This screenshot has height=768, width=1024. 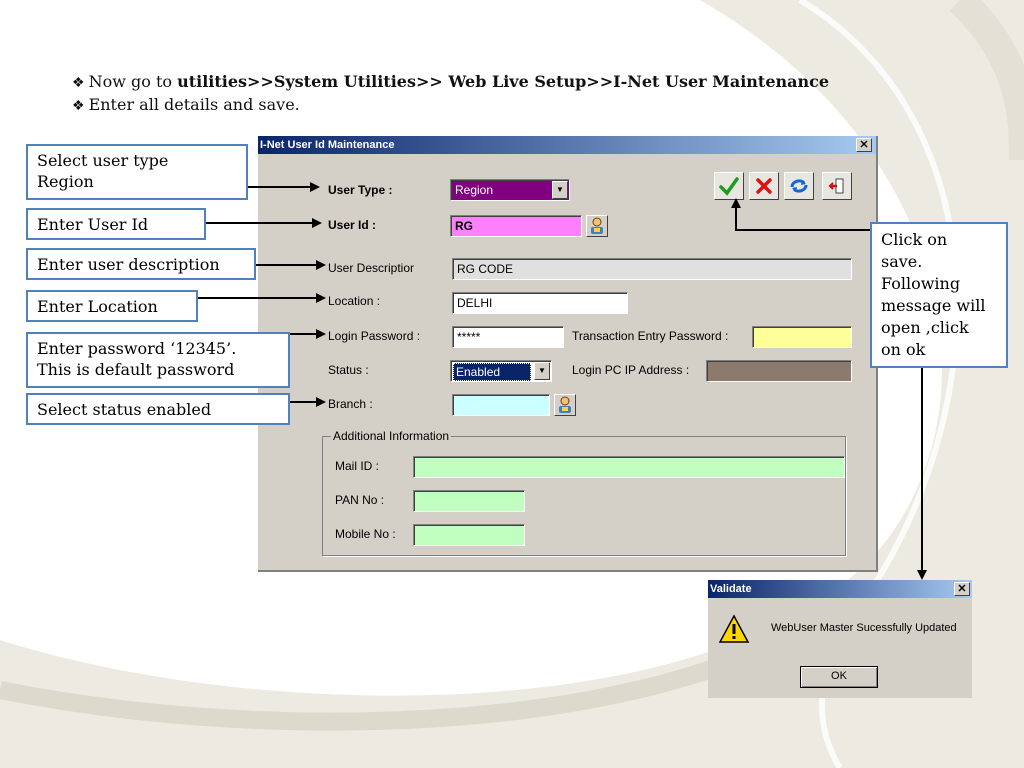 I want to click on callout-text: Select user type, so click(x=103, y=160).